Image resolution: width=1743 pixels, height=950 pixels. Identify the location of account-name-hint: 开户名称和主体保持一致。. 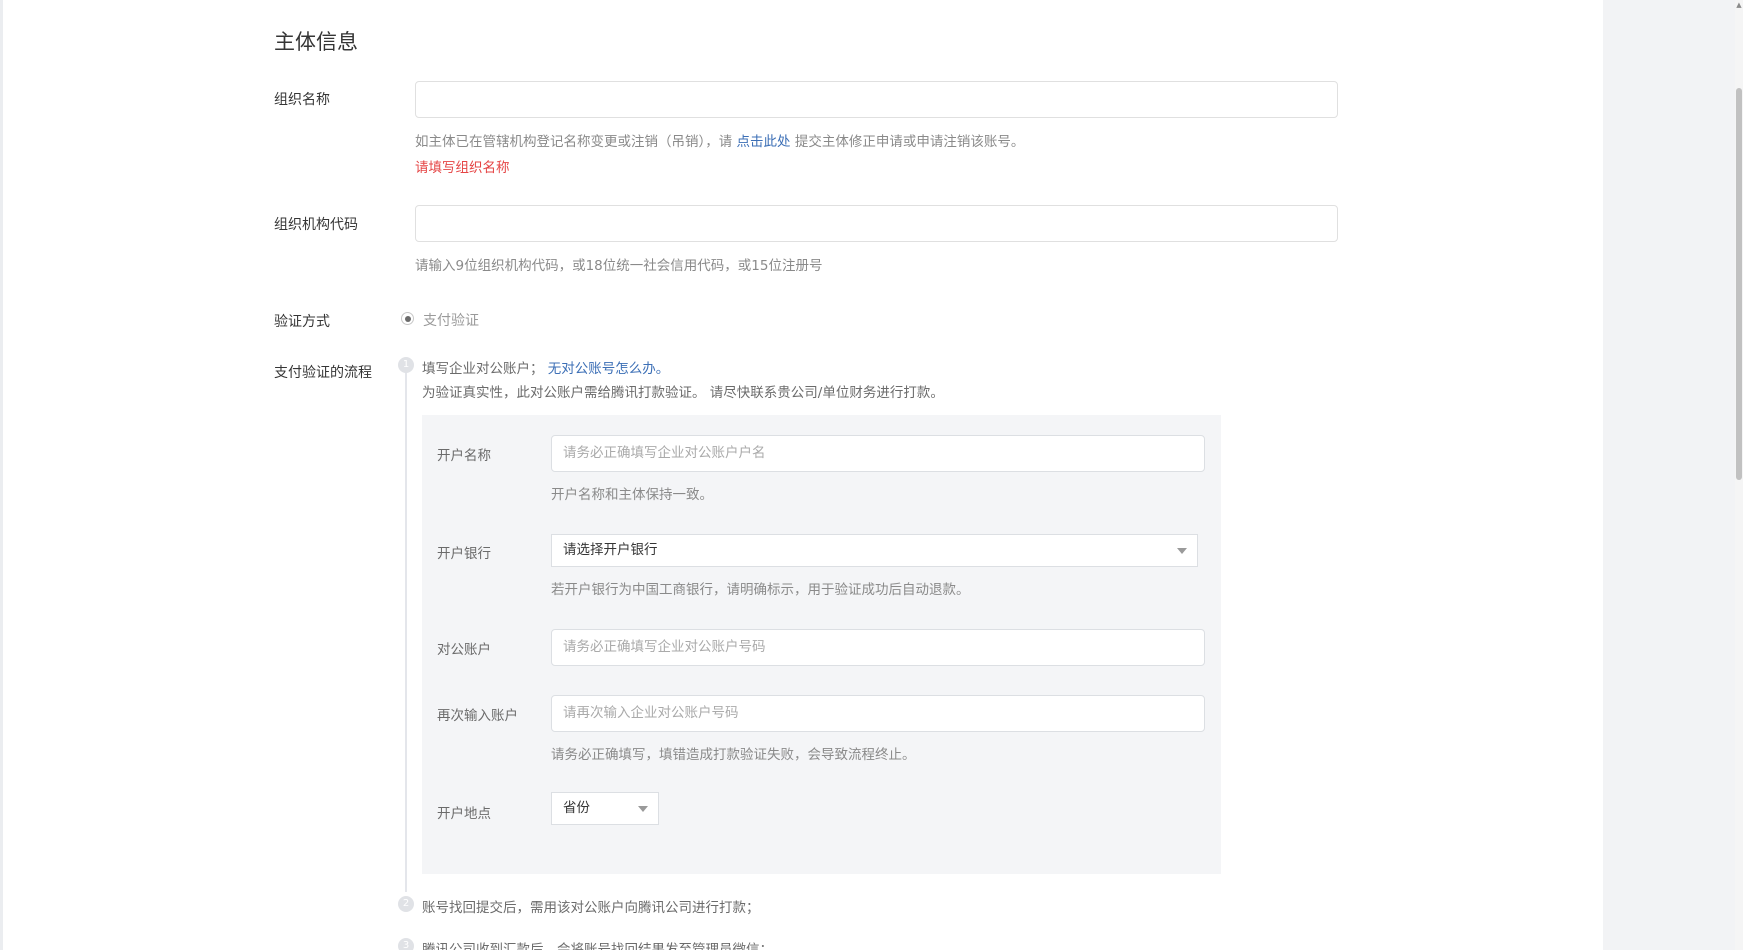
(632, 495).